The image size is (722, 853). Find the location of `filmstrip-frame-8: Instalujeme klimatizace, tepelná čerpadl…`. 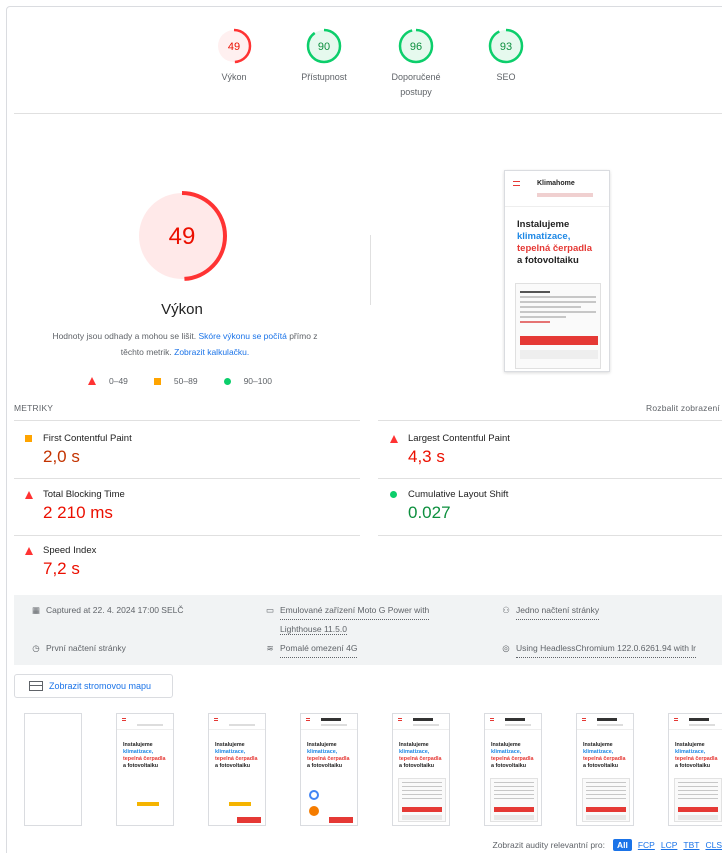

filmstrip-frame-8: Instalujeme klimatizace, tepelná čerpadl… is located at coordinates (695, 769).